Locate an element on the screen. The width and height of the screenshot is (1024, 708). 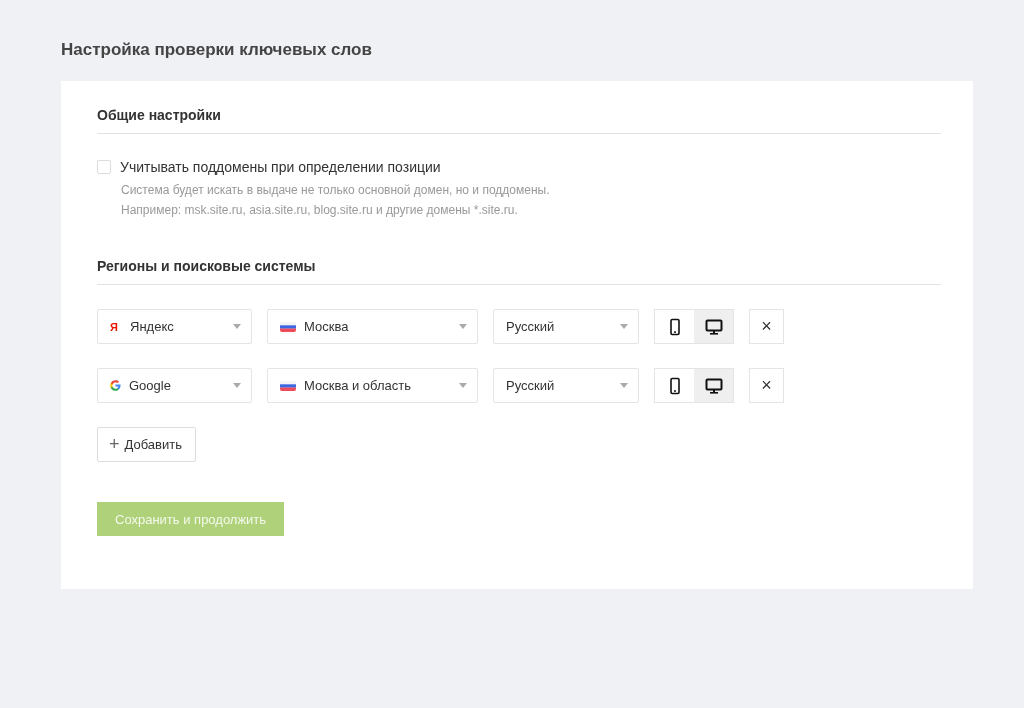
region-dropdown: Москва is located at coordinates (372, 326).